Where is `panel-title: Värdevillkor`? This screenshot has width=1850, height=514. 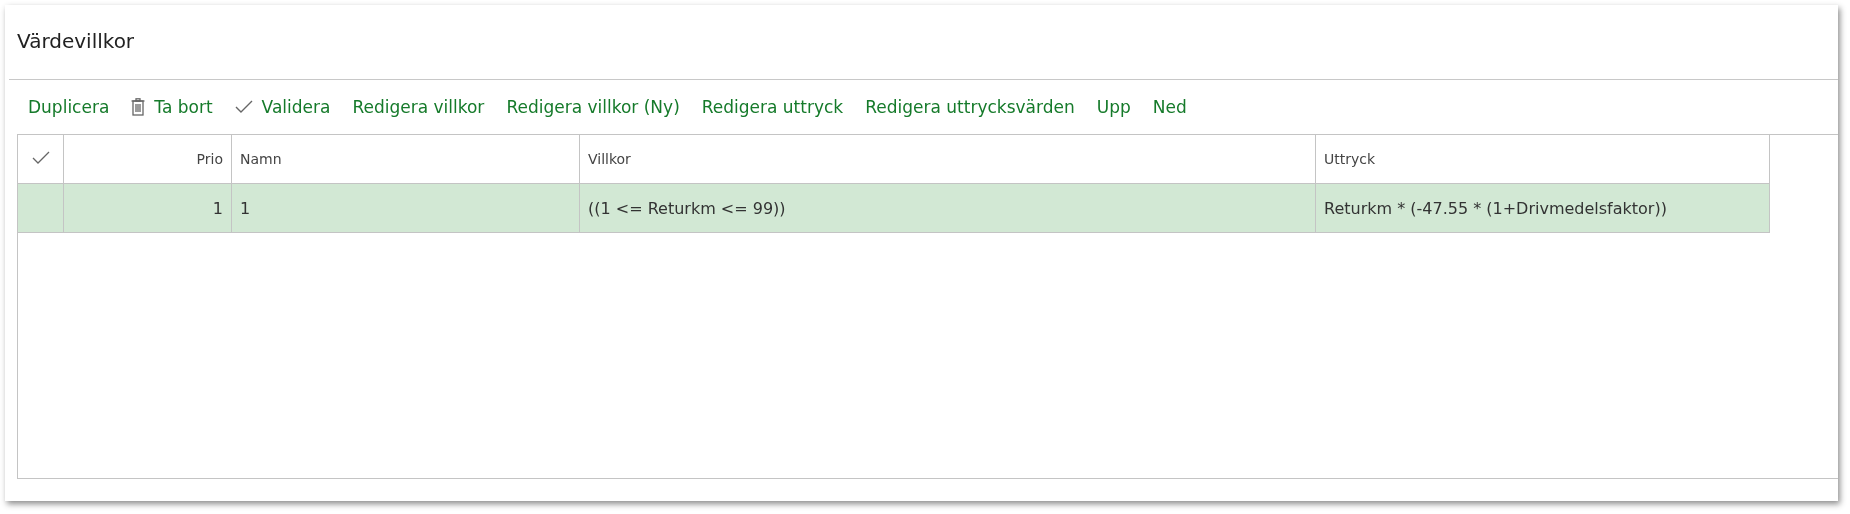
panel-title: Värdevillkor is located at coordinates (76, 41).